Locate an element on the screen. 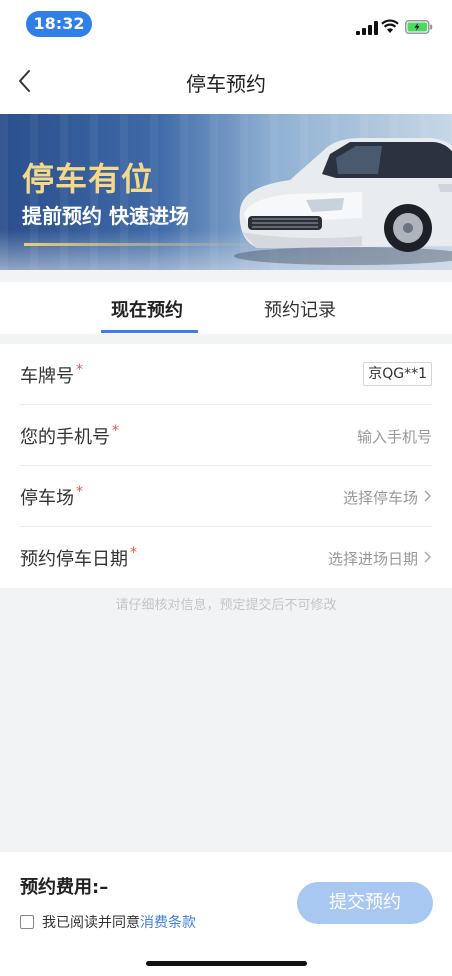  home-indicator is located at coordinates (226, 963).